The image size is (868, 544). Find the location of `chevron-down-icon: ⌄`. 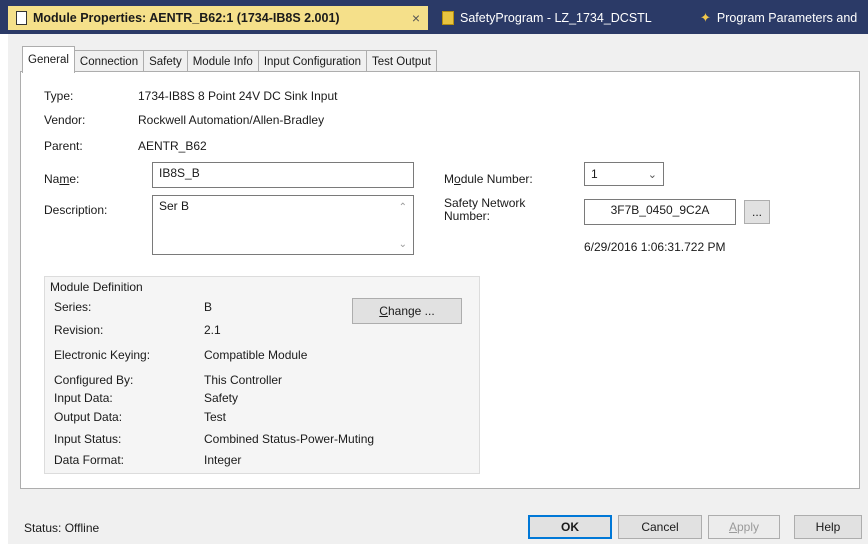

chevron-down-icon: ⌄ is located at coordinates (652, 174).